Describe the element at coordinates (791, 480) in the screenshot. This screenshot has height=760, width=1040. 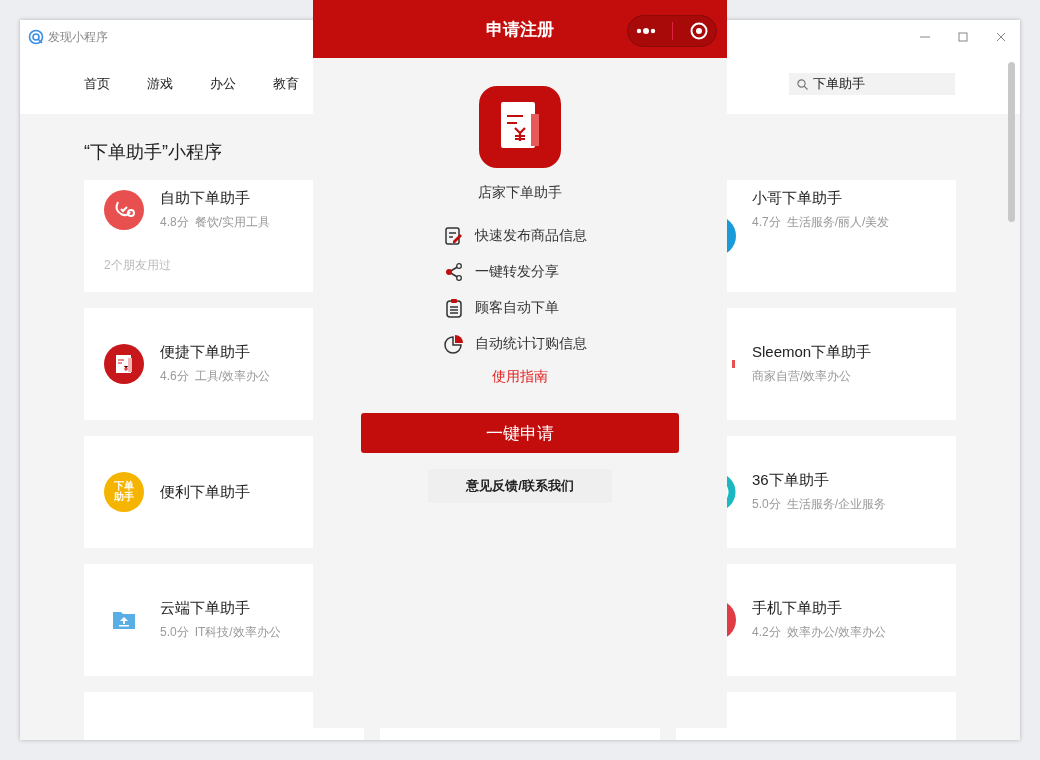
I see `app-name: 36下单助手` at that location.